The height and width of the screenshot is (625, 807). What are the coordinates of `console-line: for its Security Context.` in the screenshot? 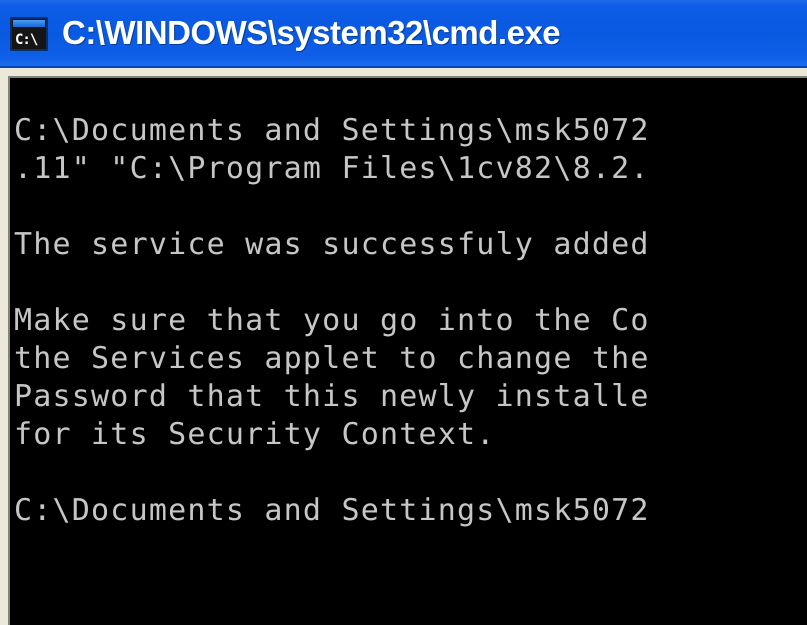 It's located at (255, 434).